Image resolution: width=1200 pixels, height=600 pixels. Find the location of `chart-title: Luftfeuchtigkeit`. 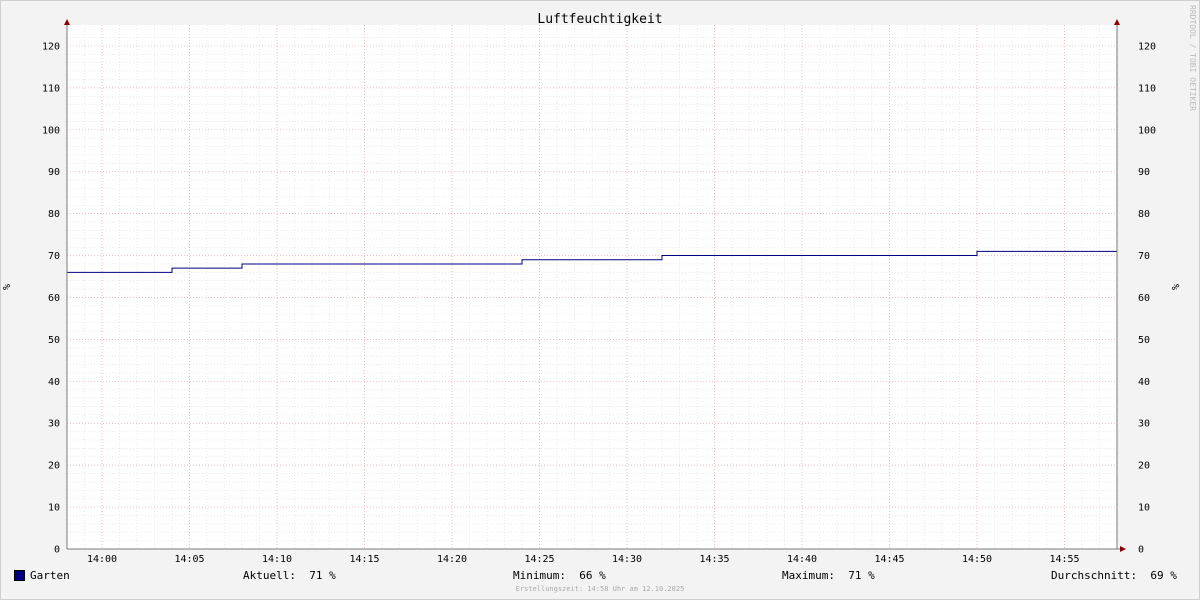

chart-title: Luftfeuchtigkeit is located at coordinates (599, 19).